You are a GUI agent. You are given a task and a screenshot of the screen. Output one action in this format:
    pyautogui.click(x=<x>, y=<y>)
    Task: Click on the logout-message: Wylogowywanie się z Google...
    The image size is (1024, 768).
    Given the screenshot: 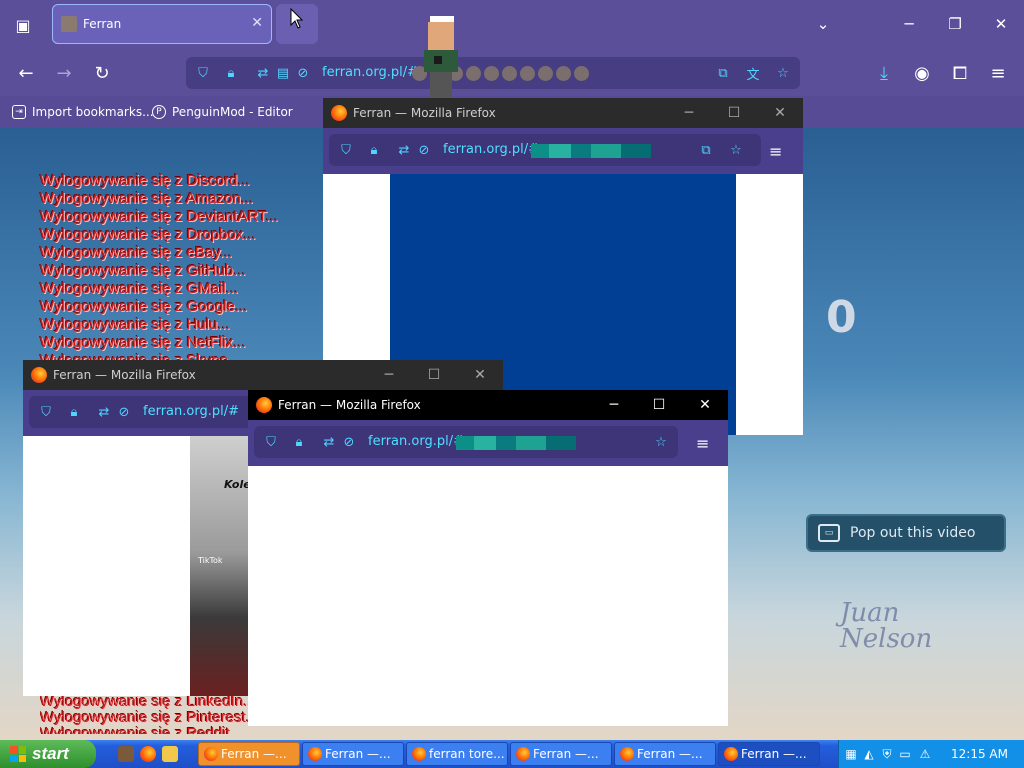 What is the action you would take?
    pyautogui.click(x=144, y=306)
    